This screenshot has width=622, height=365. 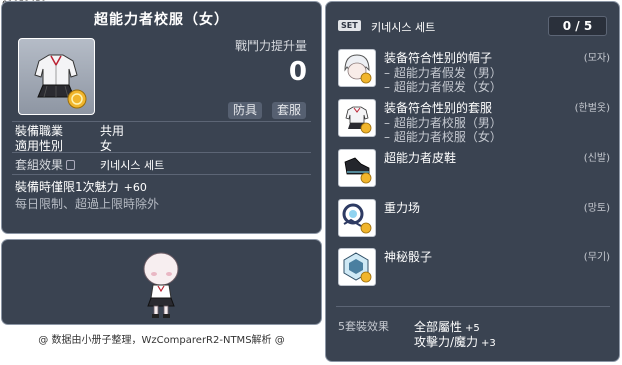 What do you see at coordinates (357, 267) in the screenshot?
I see `dice-icon` at bounding box center [357, 267].